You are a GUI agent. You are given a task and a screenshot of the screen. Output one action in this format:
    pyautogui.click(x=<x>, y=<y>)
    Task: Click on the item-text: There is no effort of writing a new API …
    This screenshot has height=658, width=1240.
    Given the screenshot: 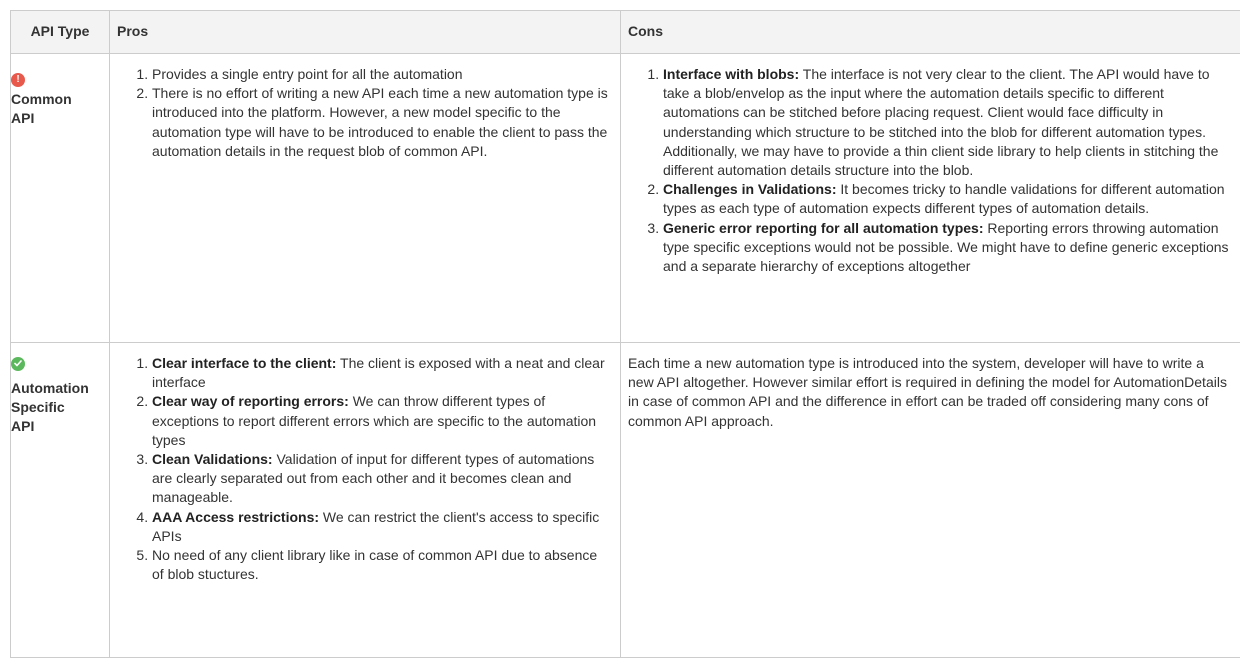 What is the action you would take?
    pyautogui.click(x=380, y=122)
    